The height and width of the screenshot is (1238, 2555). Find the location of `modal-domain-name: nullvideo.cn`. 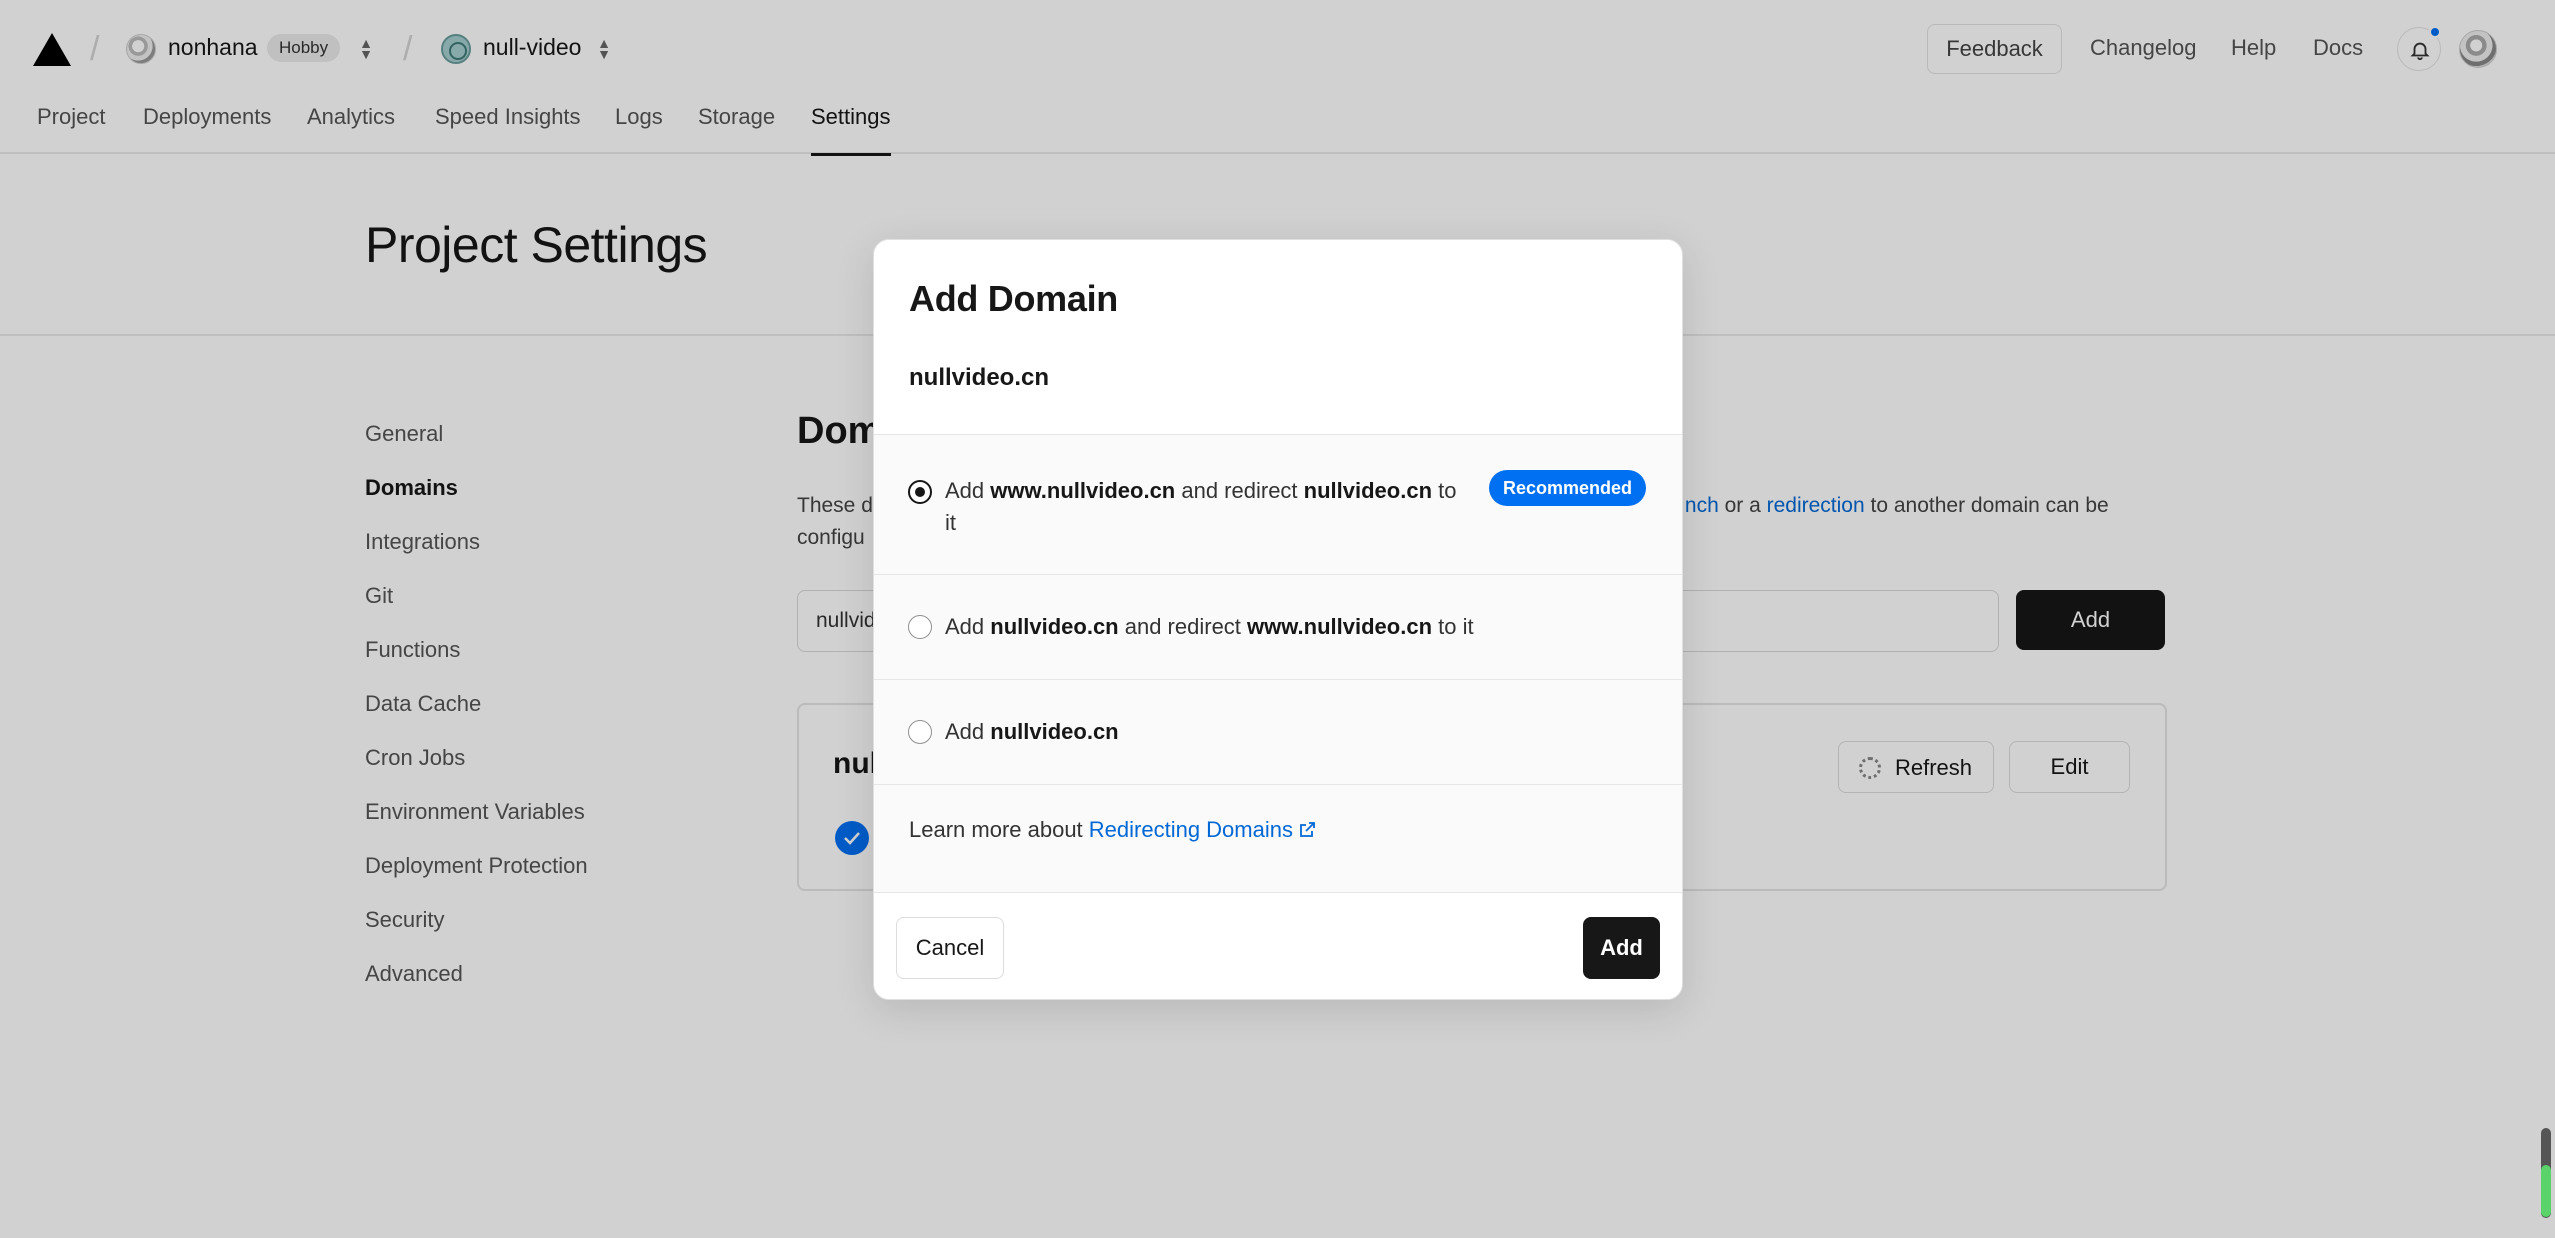

modal-domain-name: nullvideo.cn is located at coordinates (979, 377).